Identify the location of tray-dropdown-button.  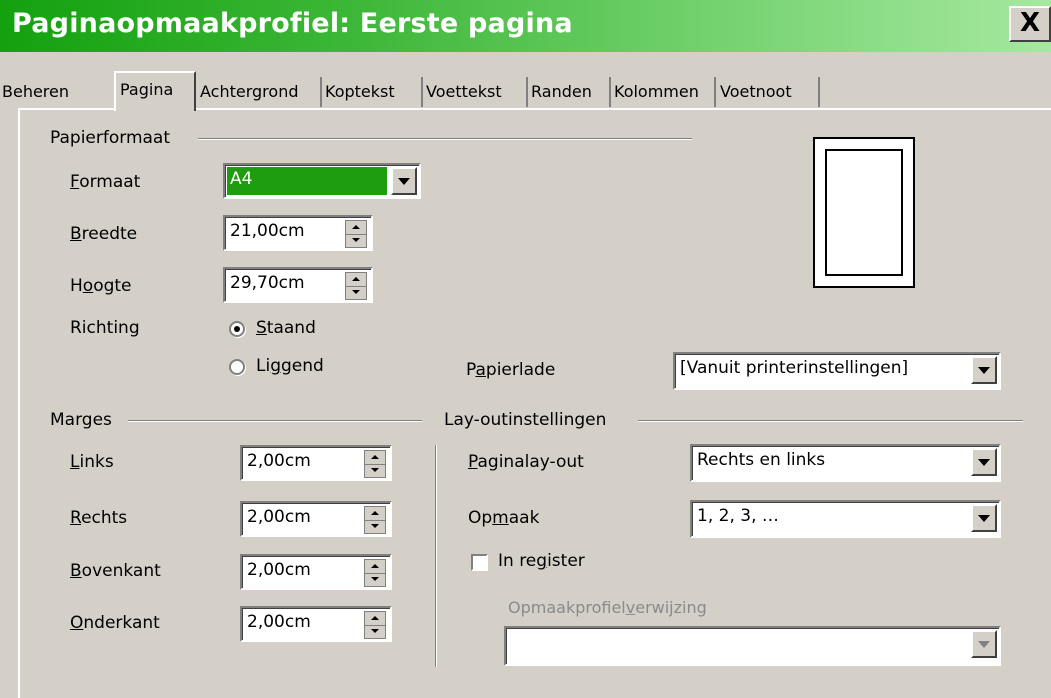
(984, 370).